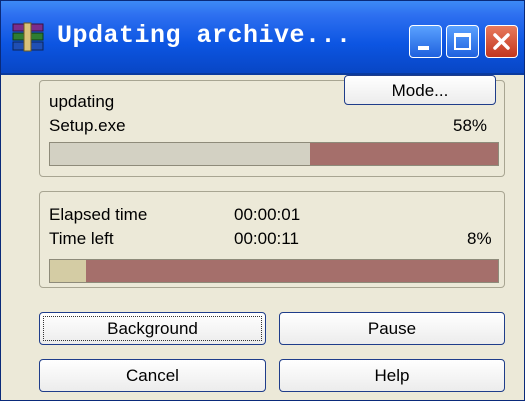 The image size is (525, 401). I want to click on winrar-books-icon, so click(28, 37).